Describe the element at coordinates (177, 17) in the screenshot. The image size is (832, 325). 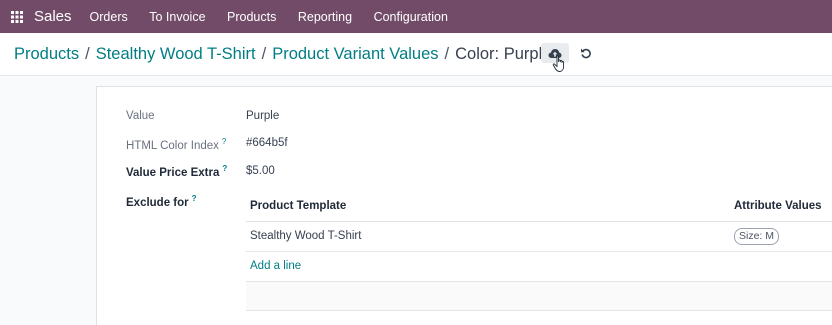
I see `menu-to-invoice: To Invoice` at that location.